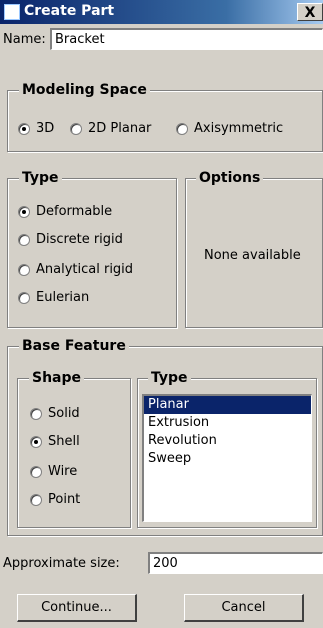 This screenshot has height=628, width=323. What do you see at coordinates (24, 39) in the screenshot?
I see `name-label: Name:` at bounding box center [24, 39].